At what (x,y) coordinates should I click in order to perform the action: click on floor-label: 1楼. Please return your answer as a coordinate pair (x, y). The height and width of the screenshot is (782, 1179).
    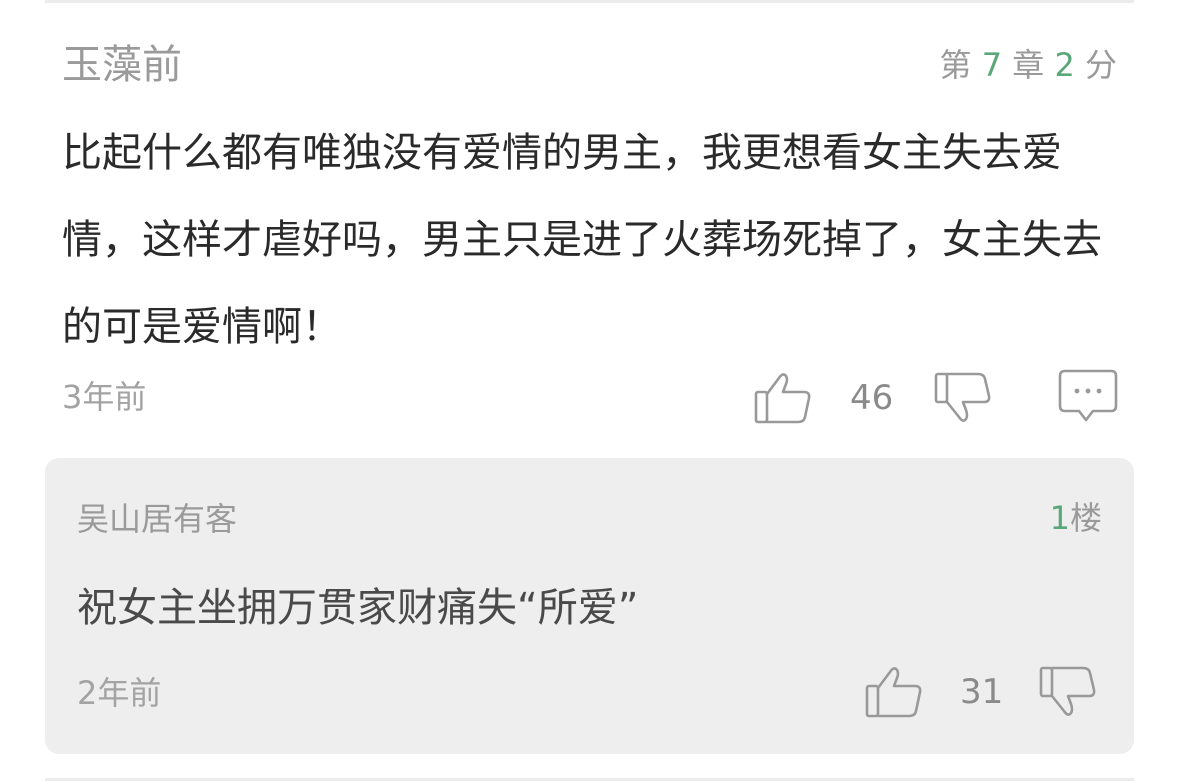
    Looking at the image, I should click on (1076, 518).